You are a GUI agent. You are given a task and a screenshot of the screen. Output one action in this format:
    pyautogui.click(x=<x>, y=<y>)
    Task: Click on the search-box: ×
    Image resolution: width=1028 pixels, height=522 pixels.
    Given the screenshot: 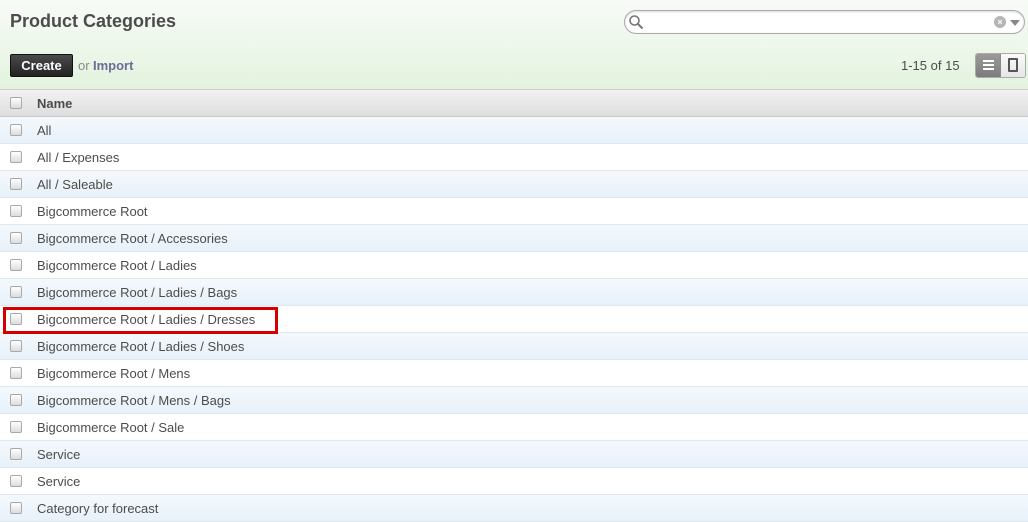 What is the action you would take?
    pyautogui.click(x=824, y=22)
    